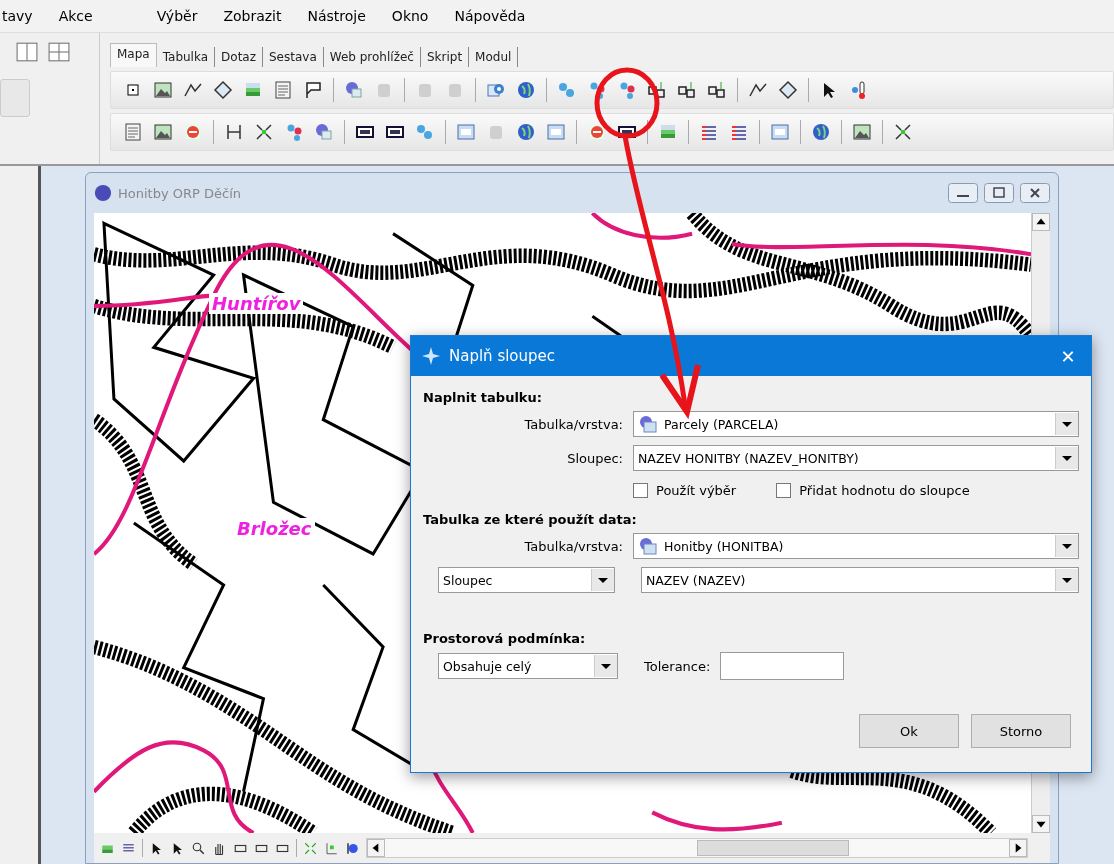 The image size is (1114, 864). What do you see at coordinates (239, 57) in the screenshot?
I see `tab: Dotaz` at bounding box center [239, 57].